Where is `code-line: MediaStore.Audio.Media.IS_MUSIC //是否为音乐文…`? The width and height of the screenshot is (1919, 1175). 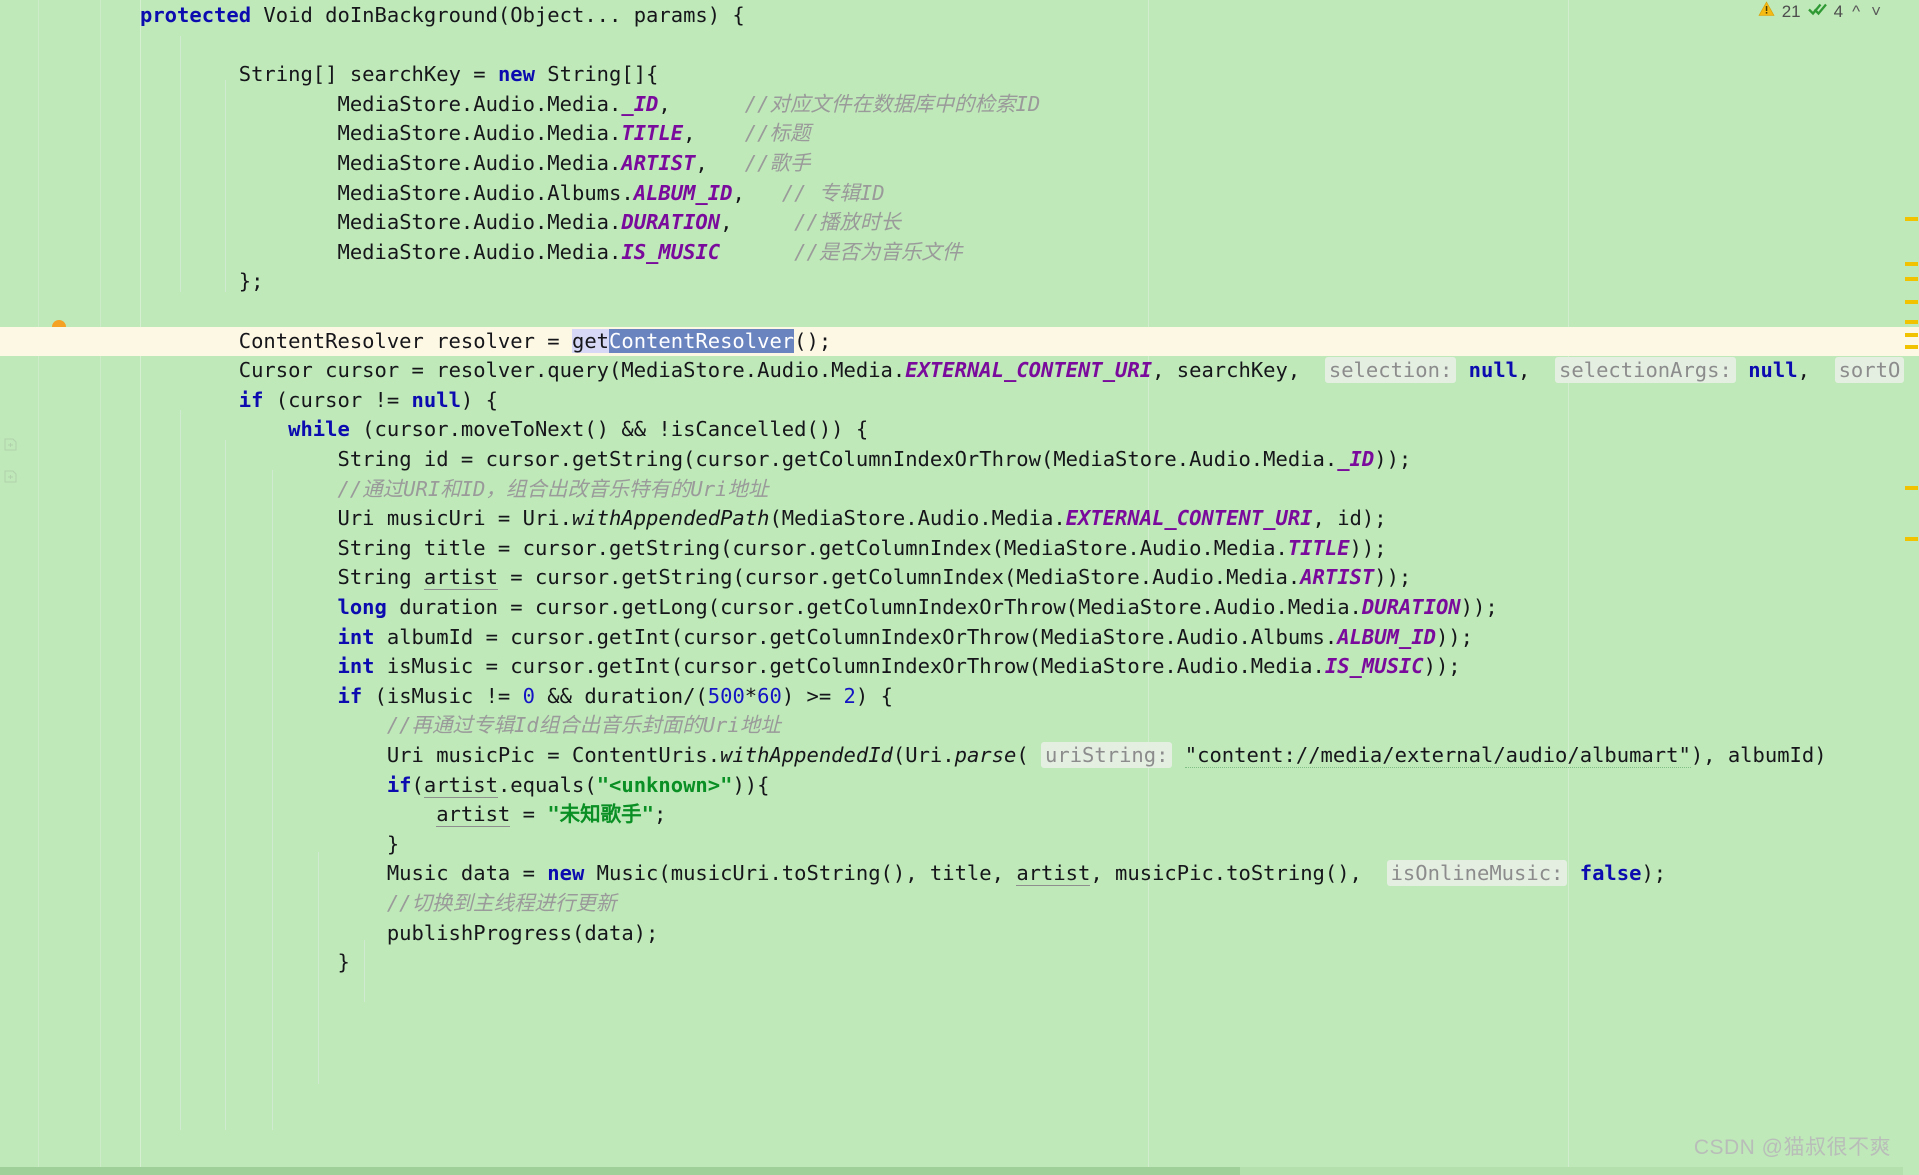
code-line: MediaStore.Audio.Media.IS_MUSIC //是否为音乐文… is located at coordinates (959, 253).